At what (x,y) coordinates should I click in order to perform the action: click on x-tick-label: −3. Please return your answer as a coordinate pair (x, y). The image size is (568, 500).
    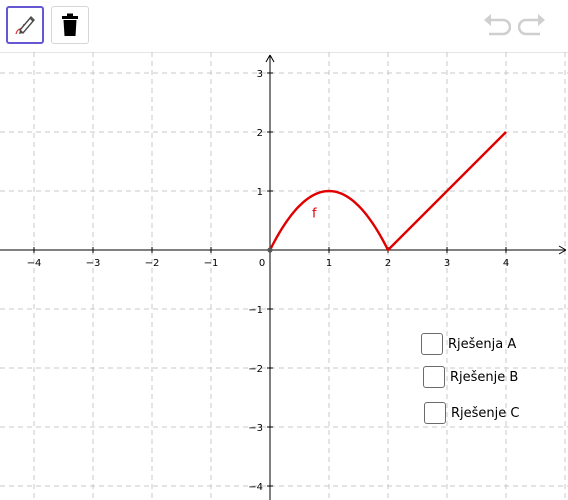
    Looking at the image, I should click on (93, 263).